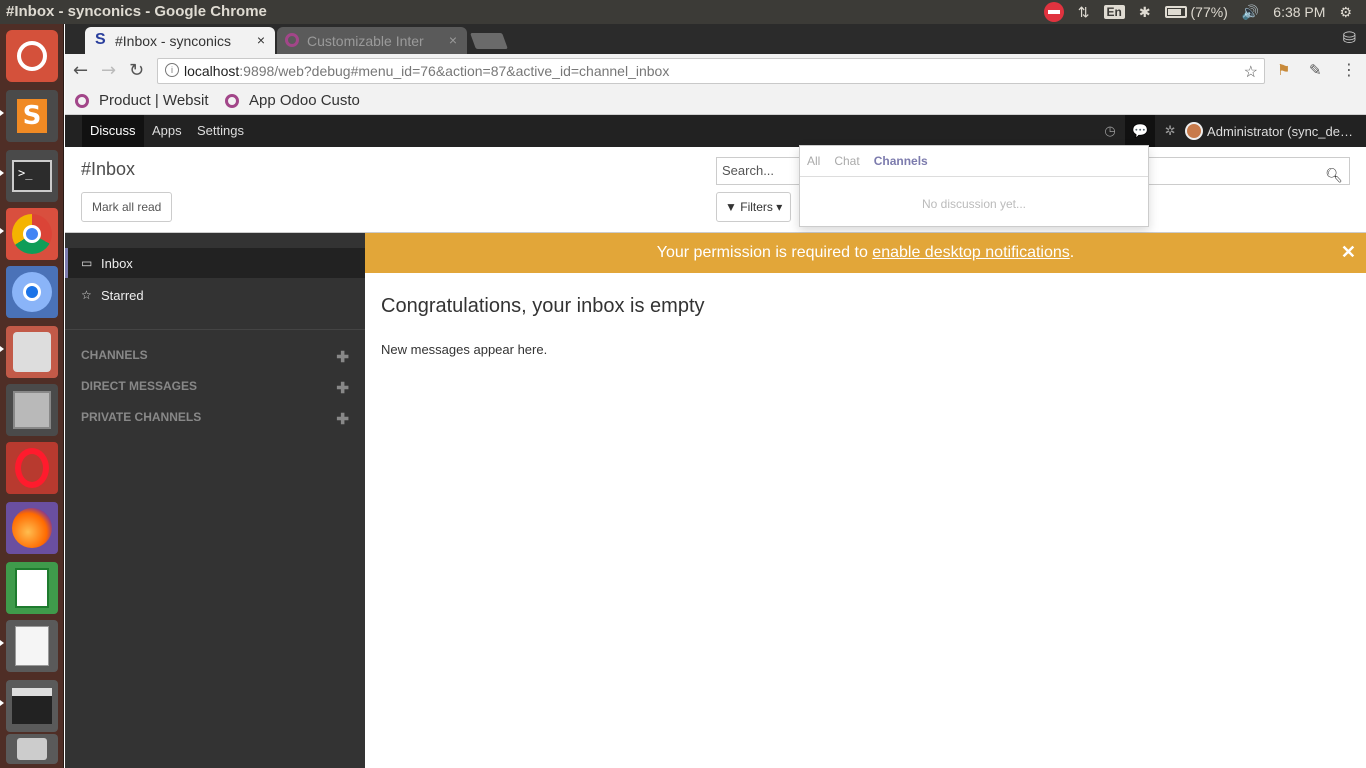 Image resolution: width=1366 pixels, height=768 pixels. I want to click on messaging-icon: 💬, so click(1140, 131).